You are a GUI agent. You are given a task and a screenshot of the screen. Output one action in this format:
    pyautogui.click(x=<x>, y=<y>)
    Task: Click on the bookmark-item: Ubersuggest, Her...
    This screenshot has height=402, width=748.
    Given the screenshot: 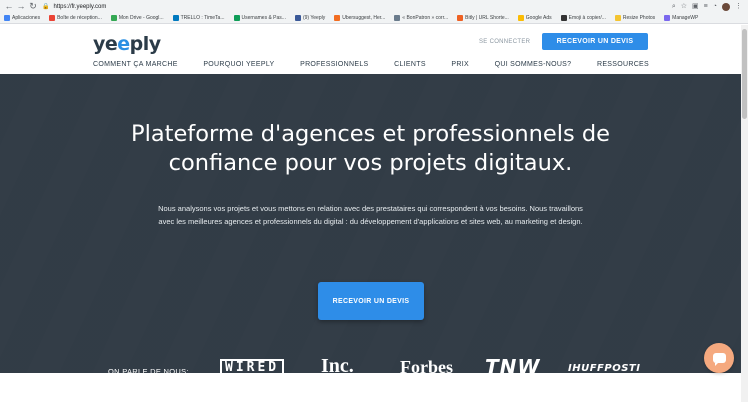 What is the action you would take?
    pyautogui.click(x=359, y=18)
    